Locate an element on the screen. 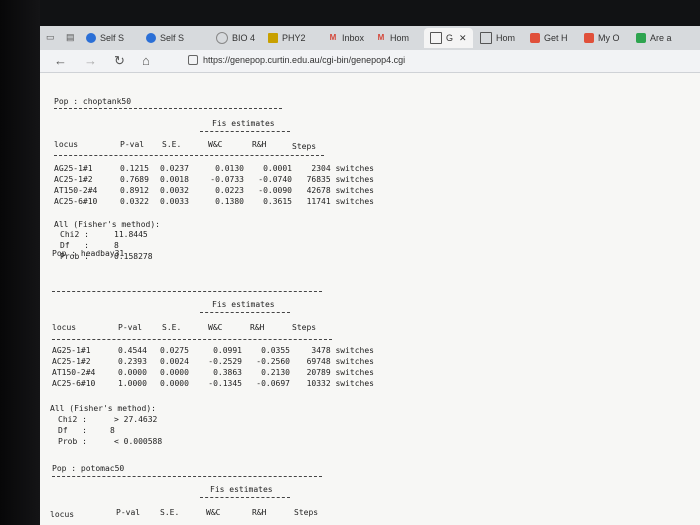  table-cell: 0.4544 is located at coordinates (132, 350).